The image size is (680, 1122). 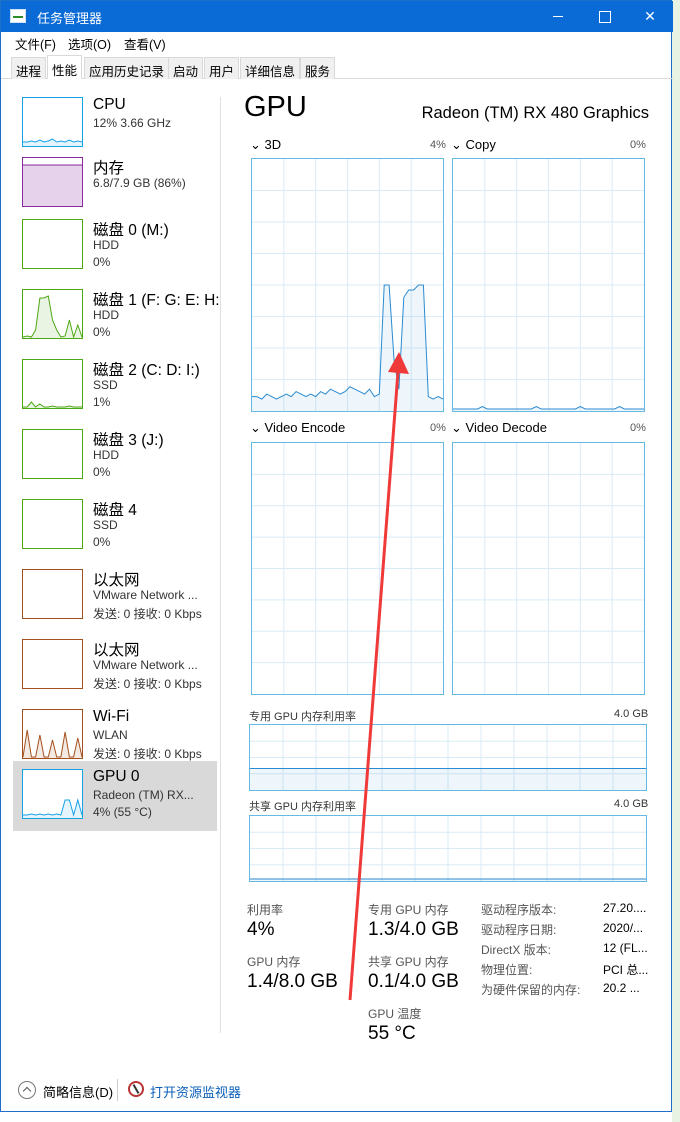 I want to click on engine-label-copy: ⌄ Copy, so click(x=473, y=145).